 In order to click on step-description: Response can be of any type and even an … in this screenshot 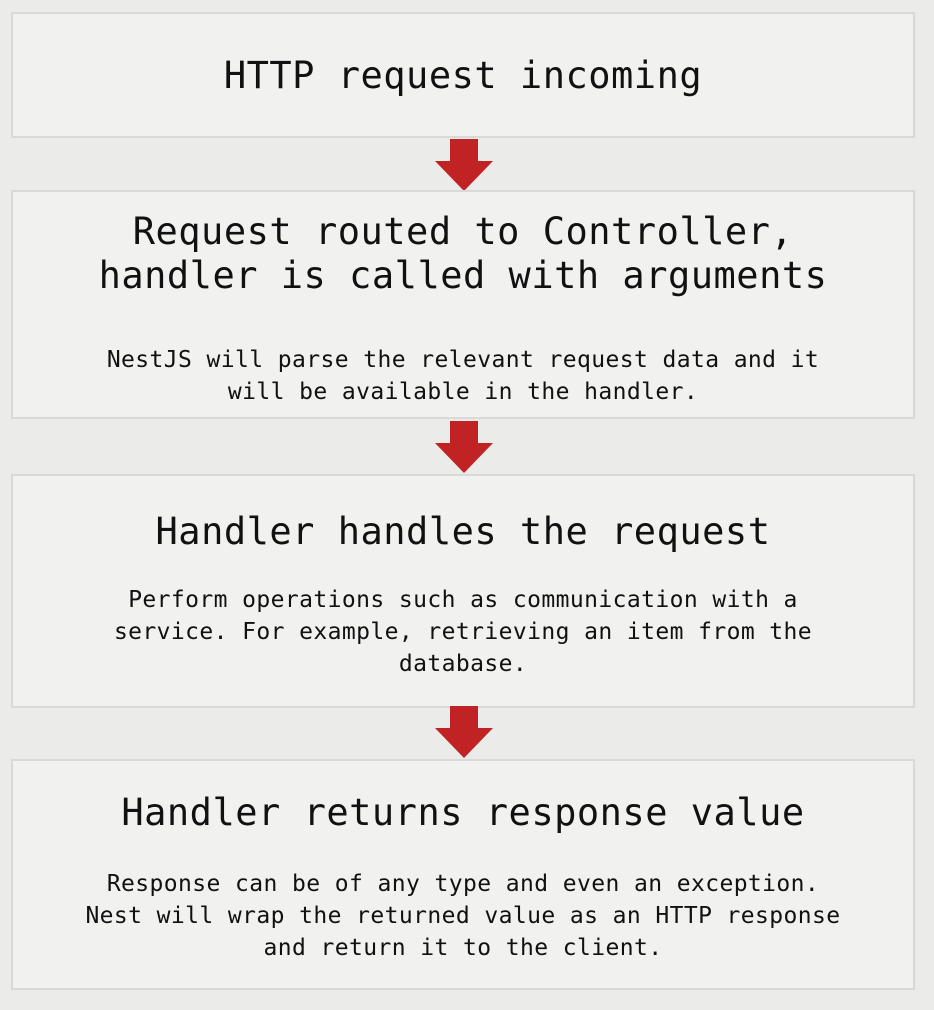, I will do `click(463, 916)`.